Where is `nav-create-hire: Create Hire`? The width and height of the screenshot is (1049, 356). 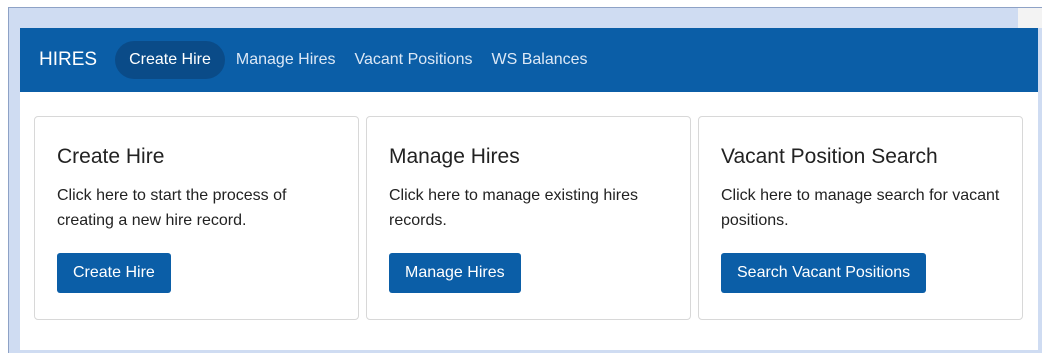 nav-create-hire: Create Hire is located at coordinates (170, 60).